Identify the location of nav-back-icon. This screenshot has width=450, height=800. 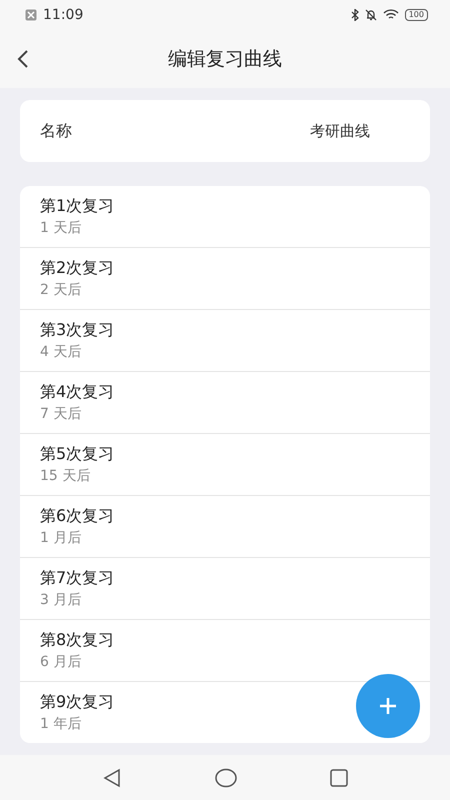
(112, 778).